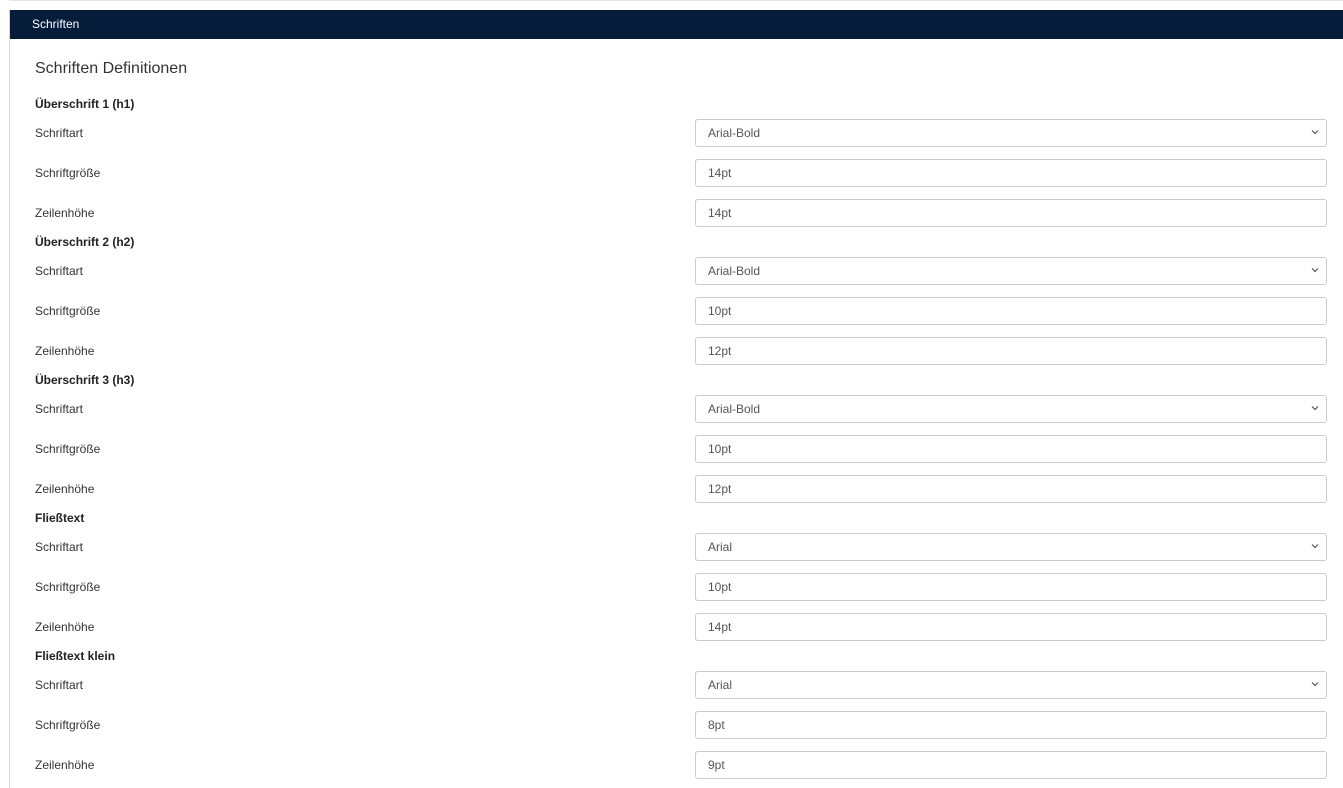  I want to click on section-title: Schriften Definitionen, so click(111, 68).